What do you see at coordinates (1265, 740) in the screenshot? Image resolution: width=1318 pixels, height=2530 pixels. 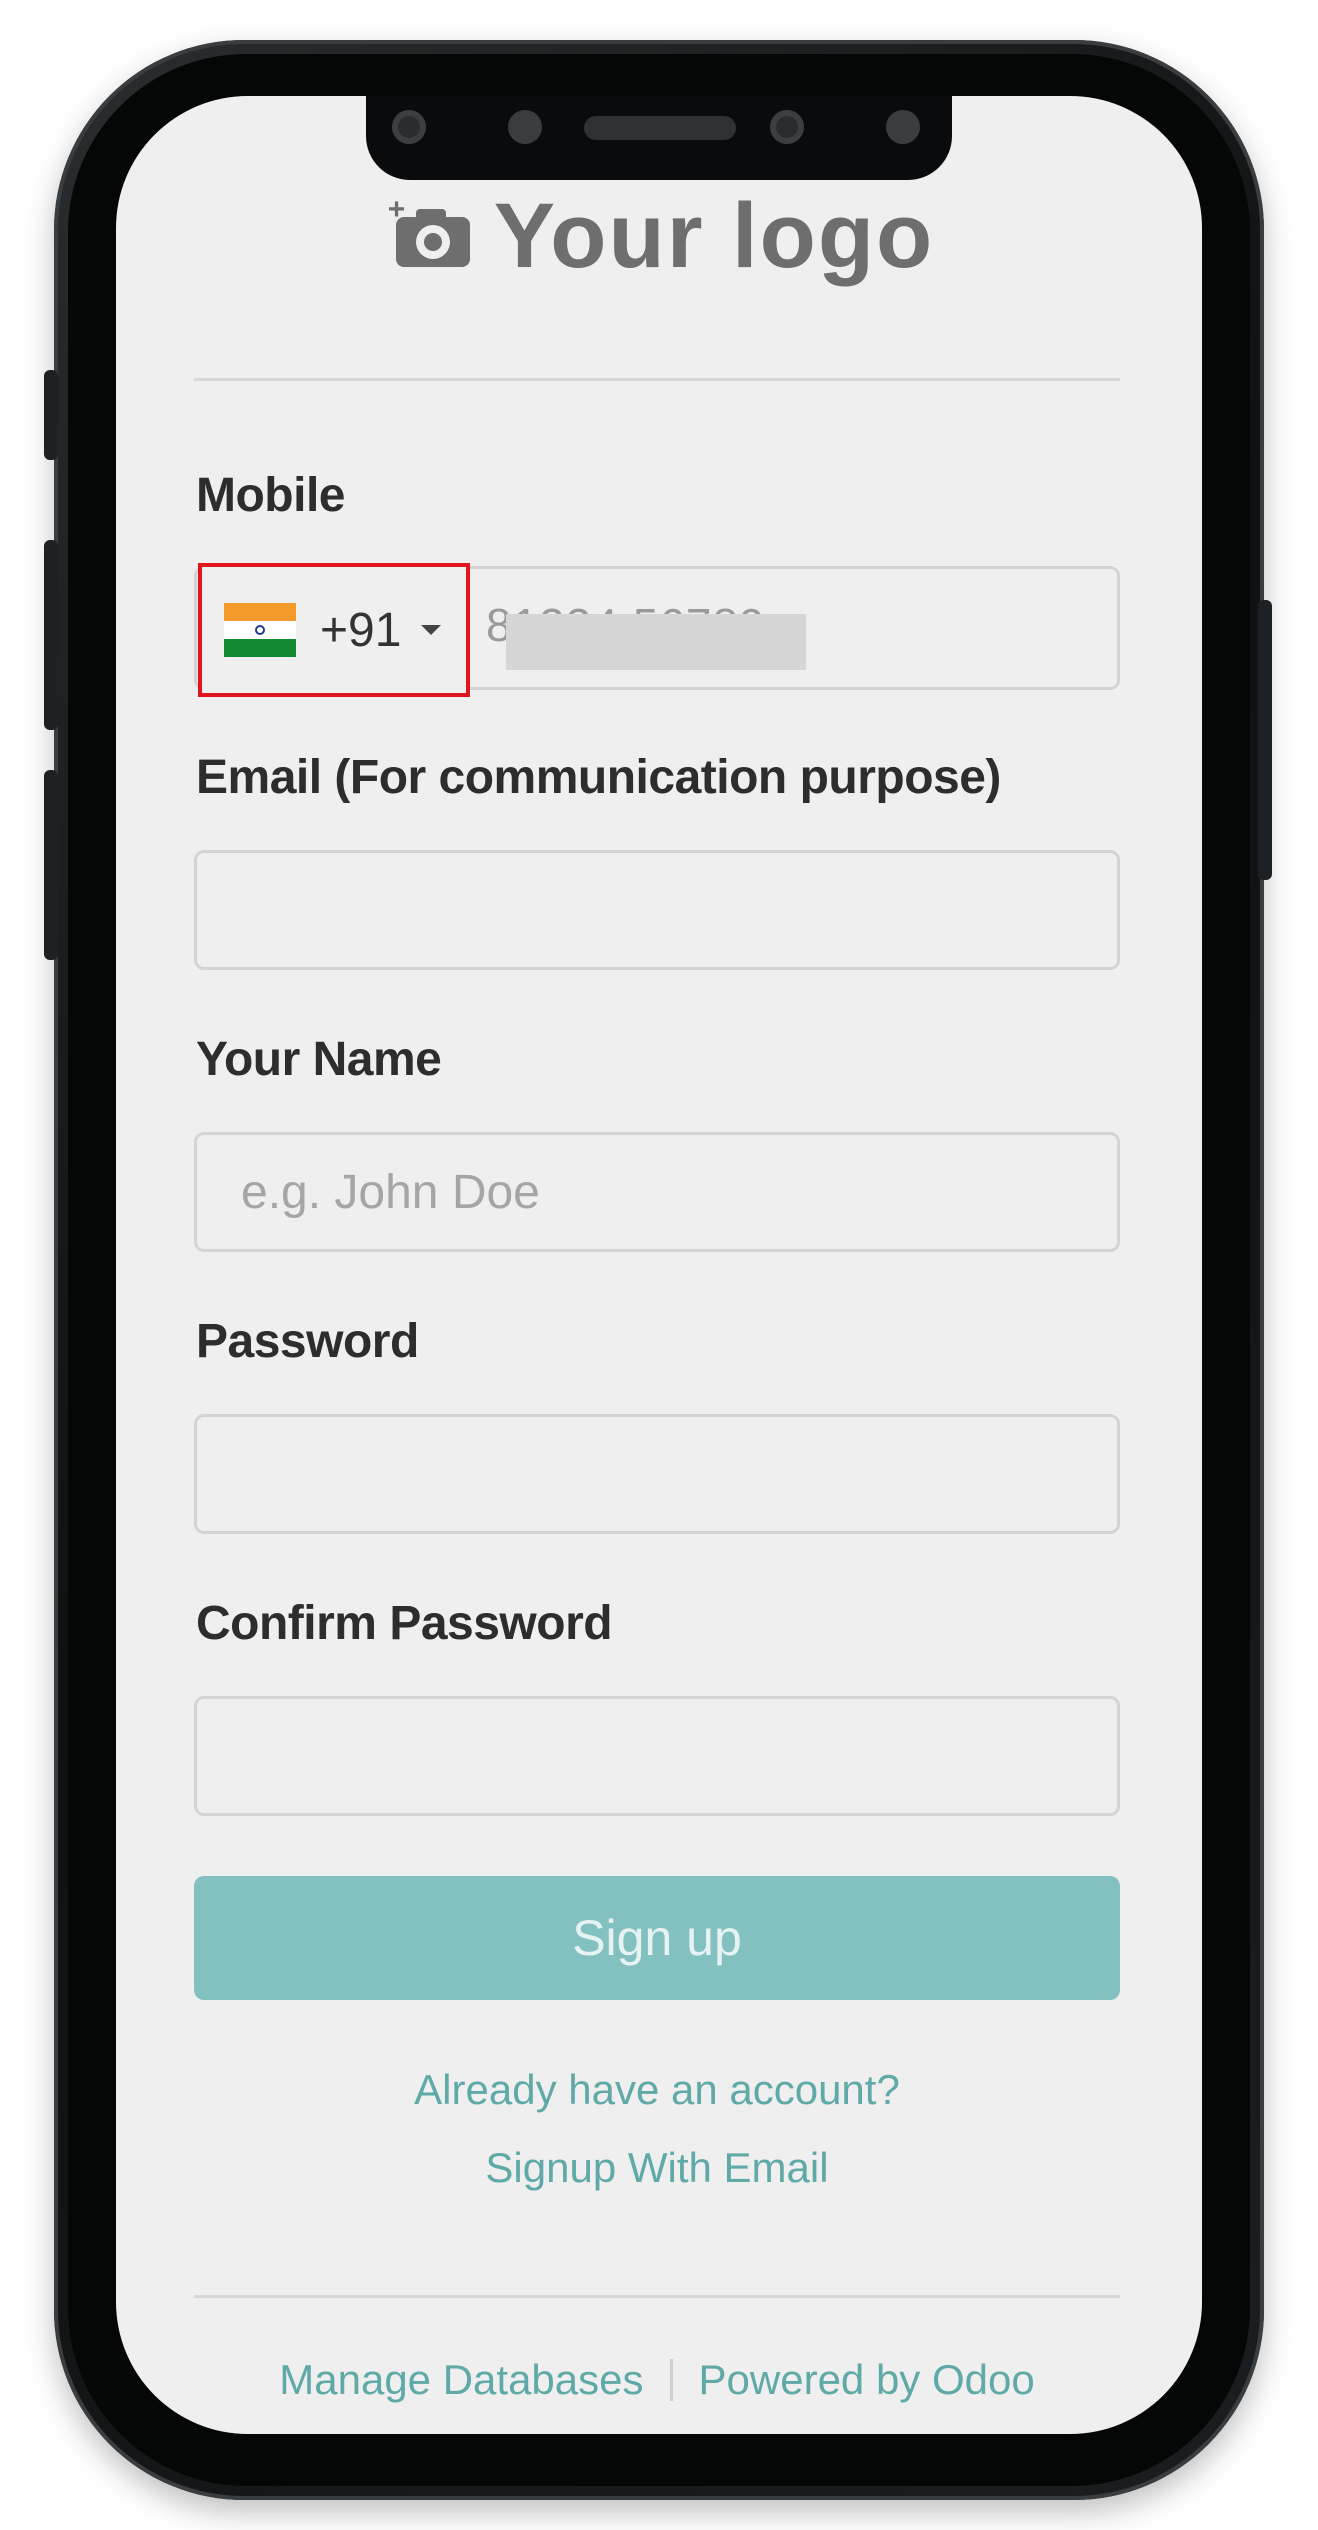 I see `power-button` at bounding box center [1265, 740].